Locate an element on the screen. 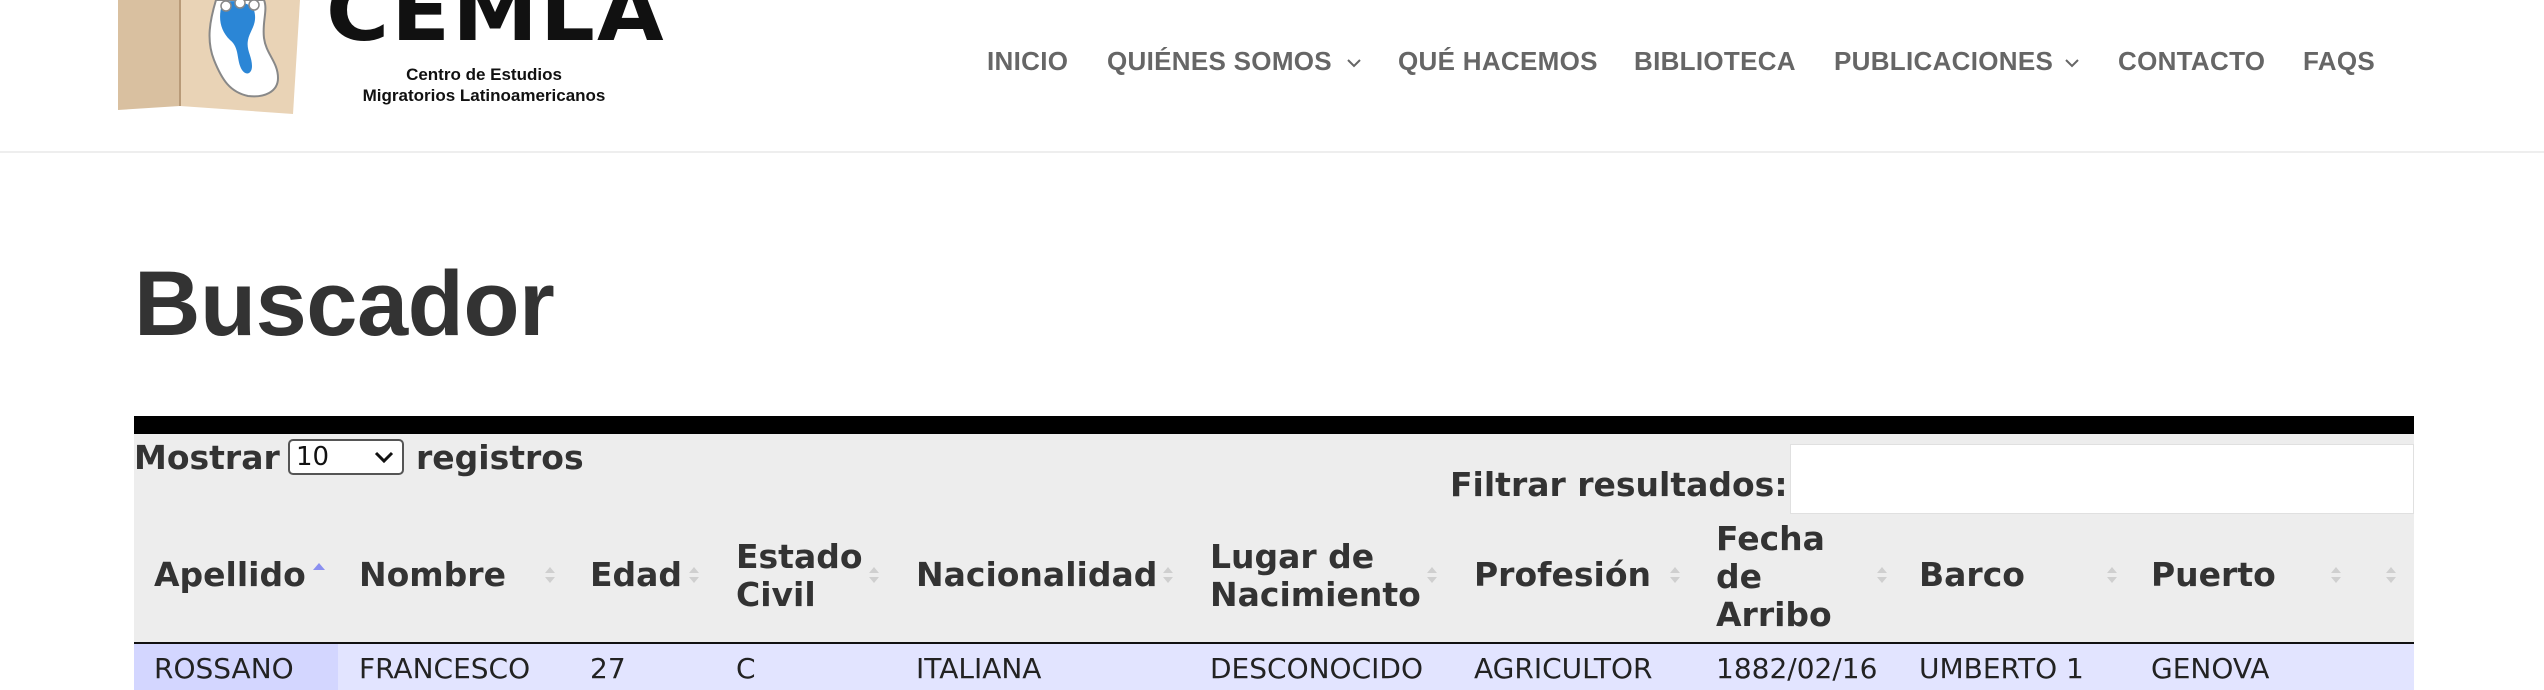 This screenshot has height=690, width=2544. cell-fecha-de-arribo: 1882/02/16 is located at coordinates (1797, 668).